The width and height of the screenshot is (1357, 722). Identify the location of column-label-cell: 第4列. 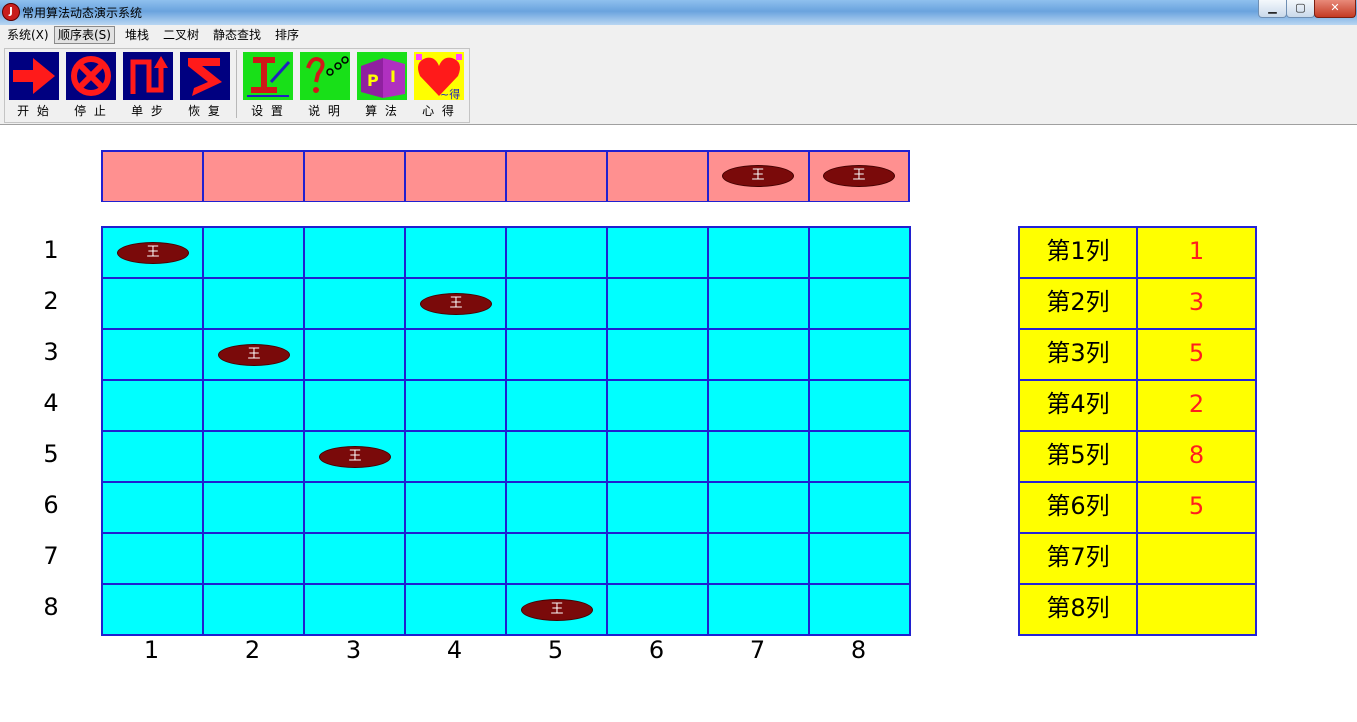
(1078, 405).